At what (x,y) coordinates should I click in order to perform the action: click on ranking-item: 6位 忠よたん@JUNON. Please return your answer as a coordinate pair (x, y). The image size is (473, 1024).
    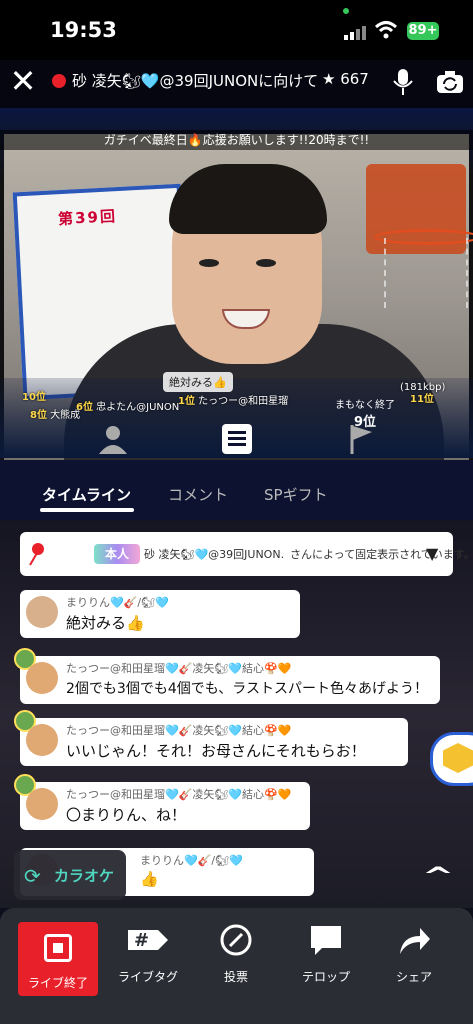
    Looking at the image, I should click on (127, 405).